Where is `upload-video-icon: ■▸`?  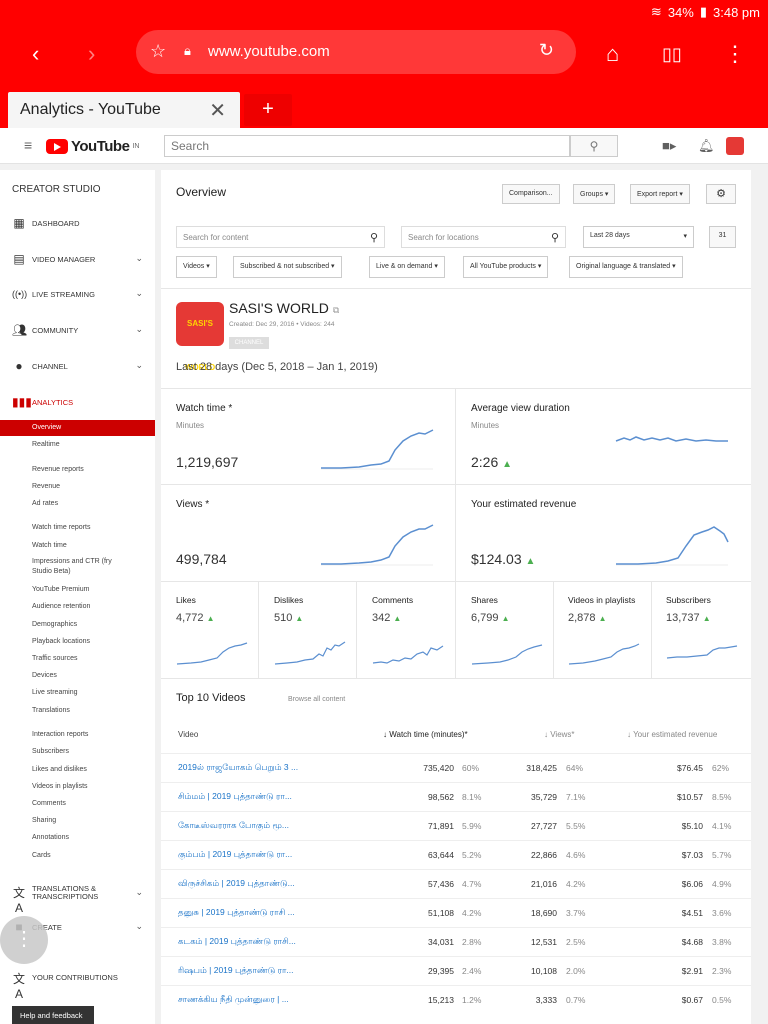 upload-video-icon: ■▸ is located at coordinates (669, 146).